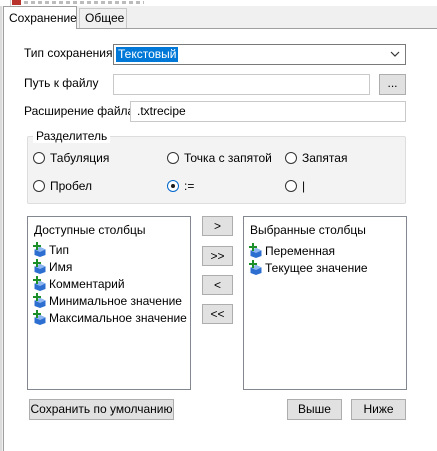 This screenshot has height=451, width=437. Describe the element at coordinates (217, 314) in the screenshot. I see `remove-all-columns-button: <<` at that location.